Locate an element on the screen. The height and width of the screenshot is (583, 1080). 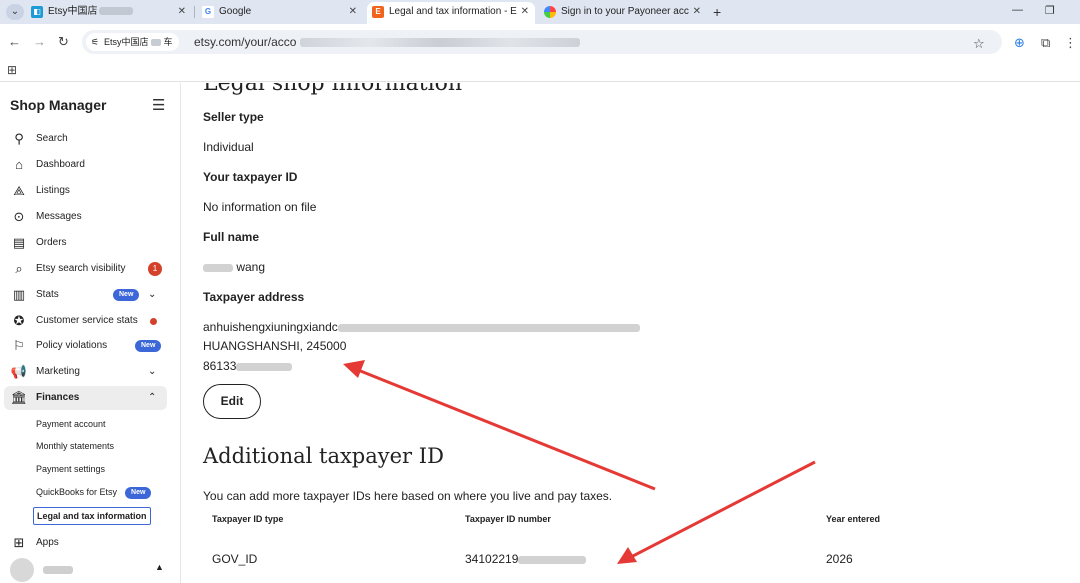
sidebar-item-search: ⚲ Search is located at coordinates (90, 139).